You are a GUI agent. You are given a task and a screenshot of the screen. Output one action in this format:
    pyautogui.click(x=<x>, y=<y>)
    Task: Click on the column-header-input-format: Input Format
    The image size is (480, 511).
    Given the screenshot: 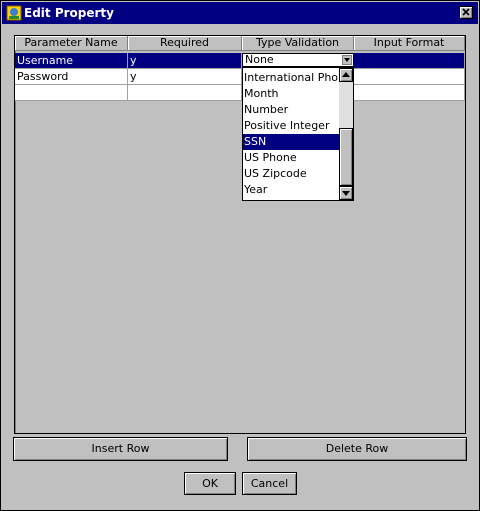 What is the action you would take?
    pyautogui.click(x=409, y=43)
    